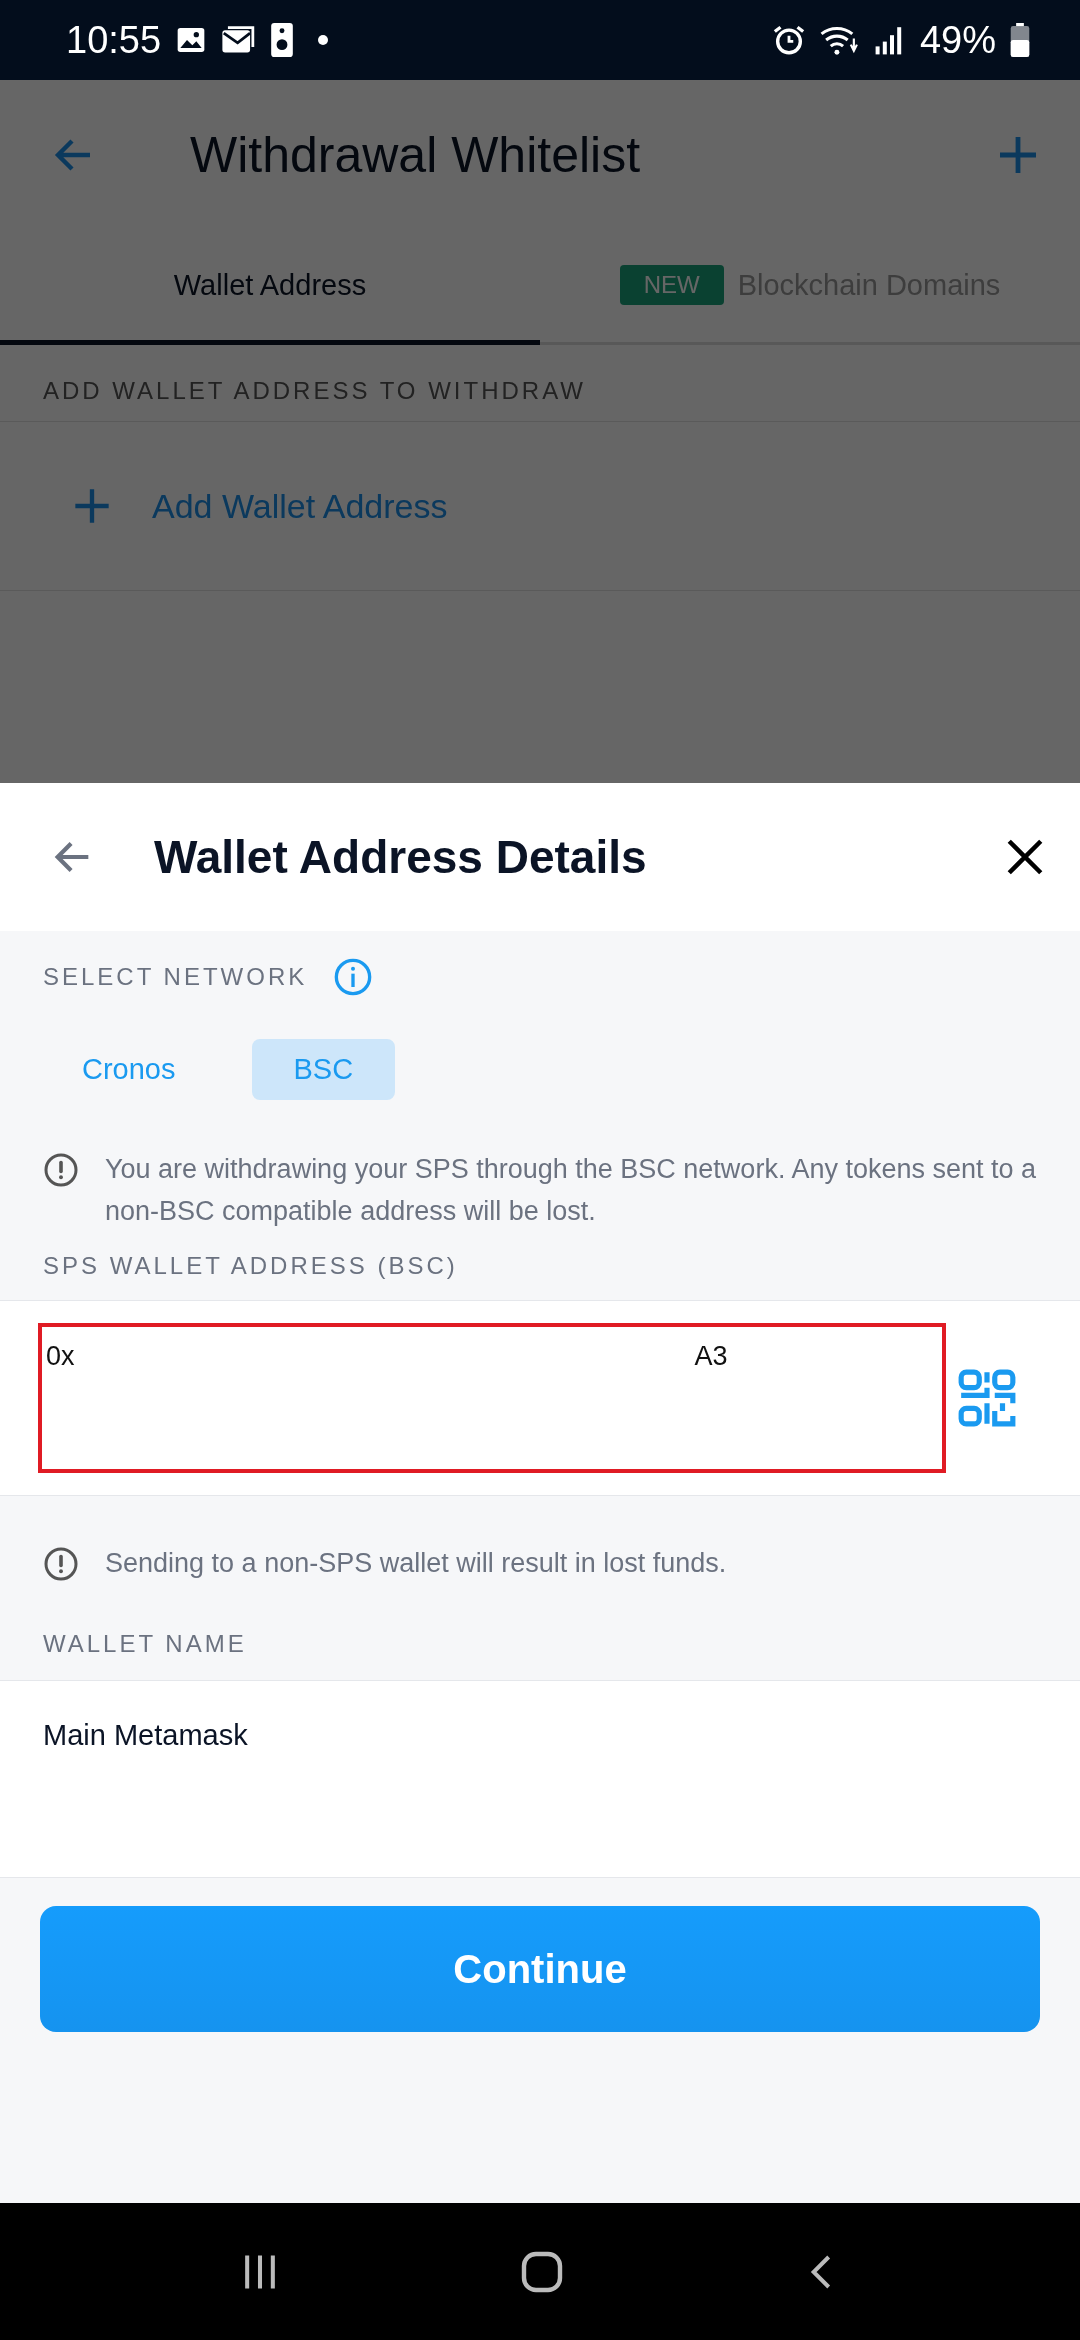 This screenshot has width=1080, height=2340. I want to click on tab-label: Wallet Address, so click(270, 285).